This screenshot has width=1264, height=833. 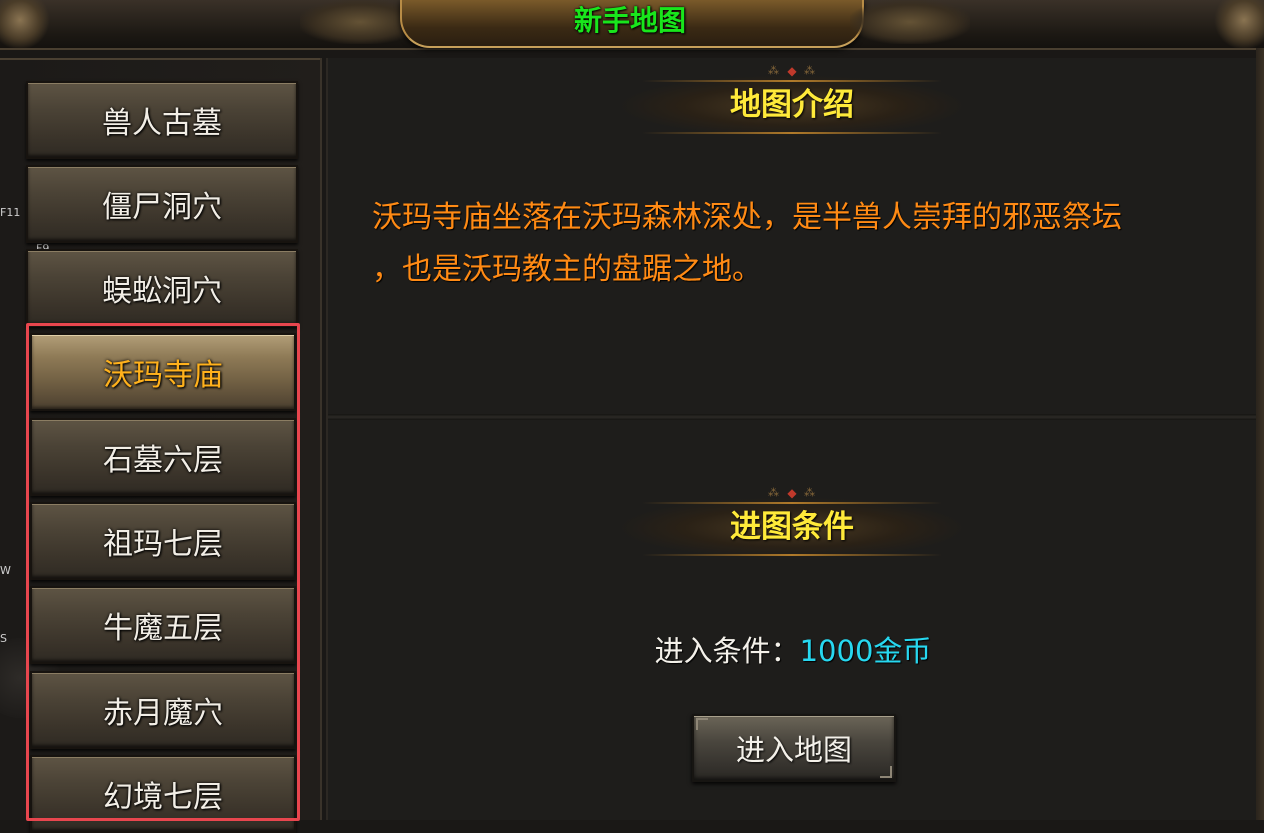 I want to click on frame-right-edge, so click(x=1260, y=434).